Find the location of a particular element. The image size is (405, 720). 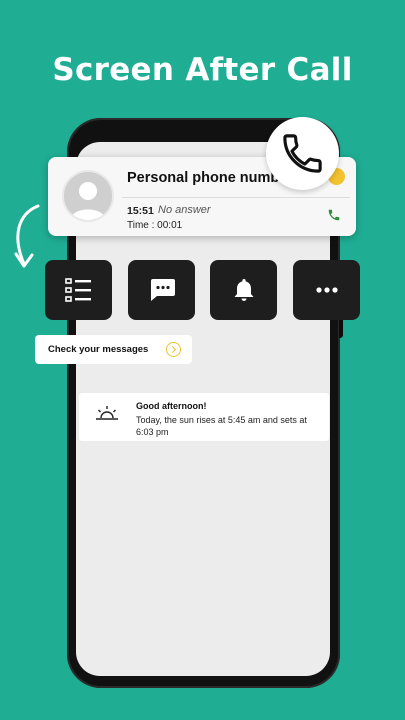

phone-icon is located at coordinates (302, 153).